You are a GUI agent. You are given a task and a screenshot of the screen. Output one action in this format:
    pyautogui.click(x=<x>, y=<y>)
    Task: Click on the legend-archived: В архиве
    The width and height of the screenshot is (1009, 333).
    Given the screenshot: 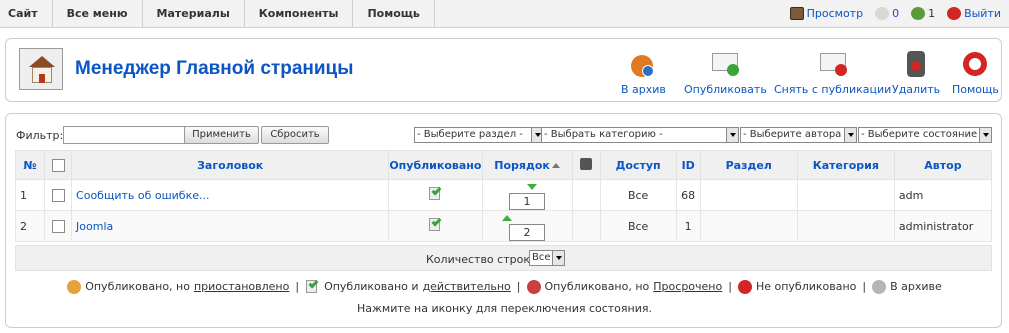 What is the action you would take?
    pyautogui.click(x=907, y=286)
    